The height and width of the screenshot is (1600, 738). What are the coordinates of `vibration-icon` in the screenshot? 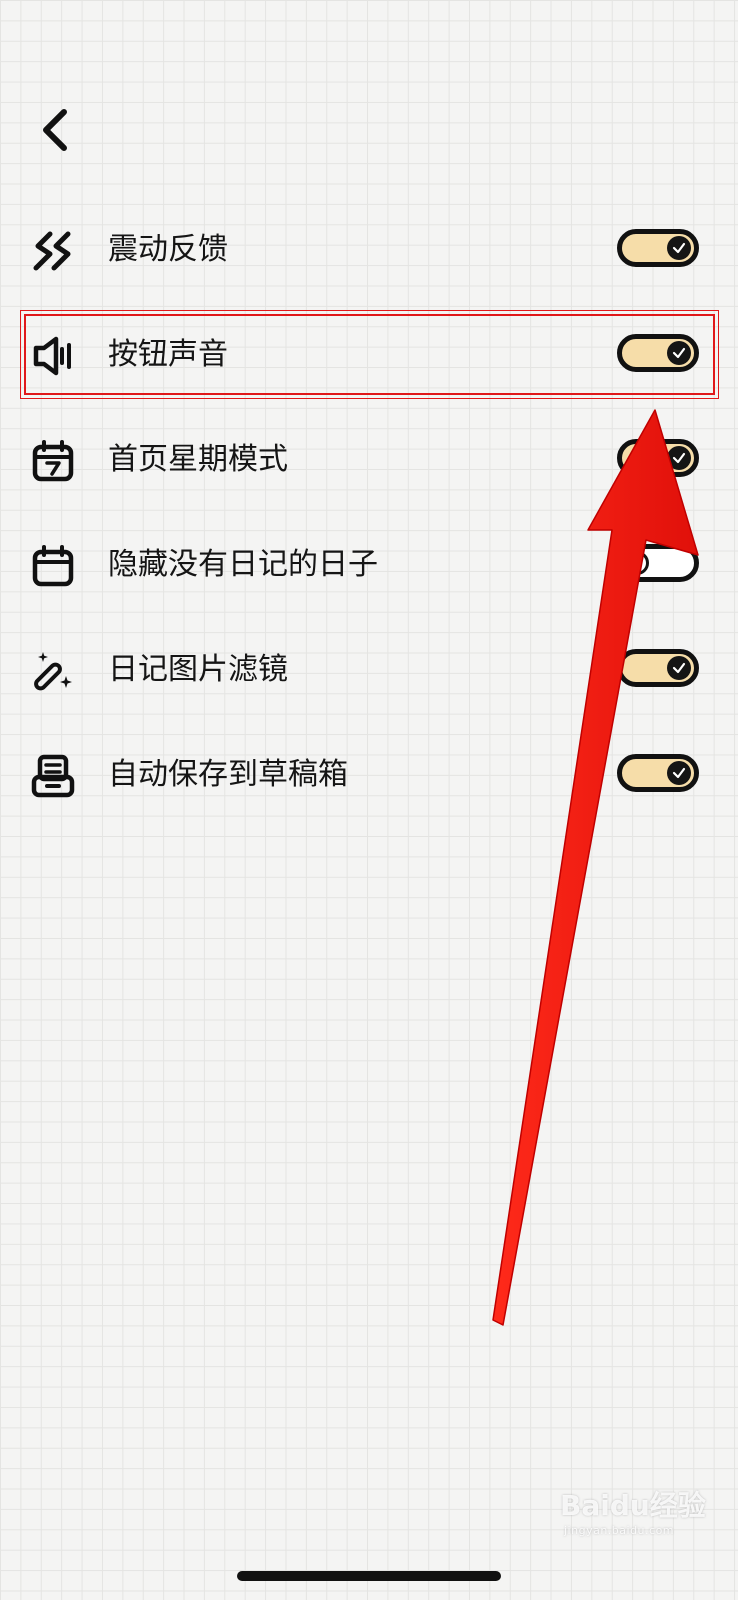 It's located at (53, 251).